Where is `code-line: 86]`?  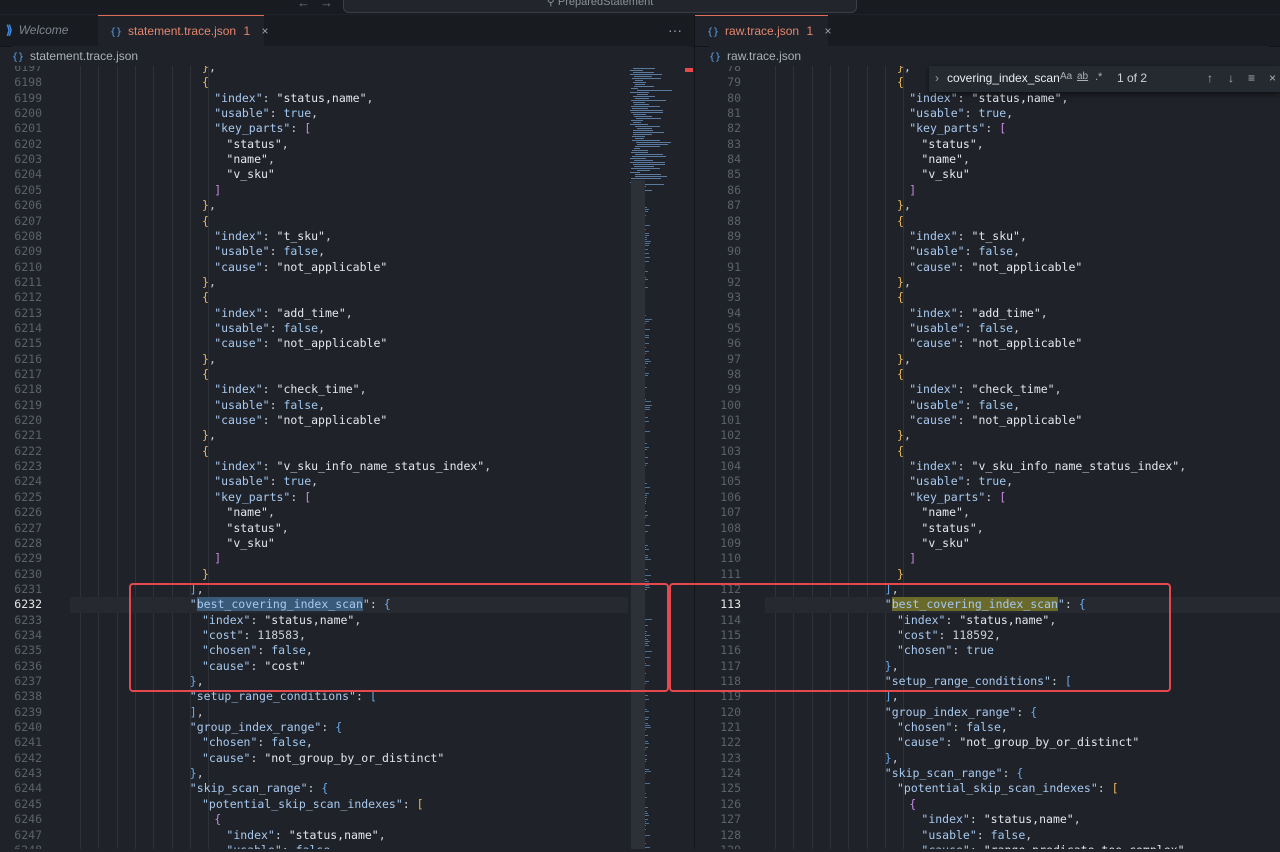
code-line: 86] is located at coordinates (987, 190).